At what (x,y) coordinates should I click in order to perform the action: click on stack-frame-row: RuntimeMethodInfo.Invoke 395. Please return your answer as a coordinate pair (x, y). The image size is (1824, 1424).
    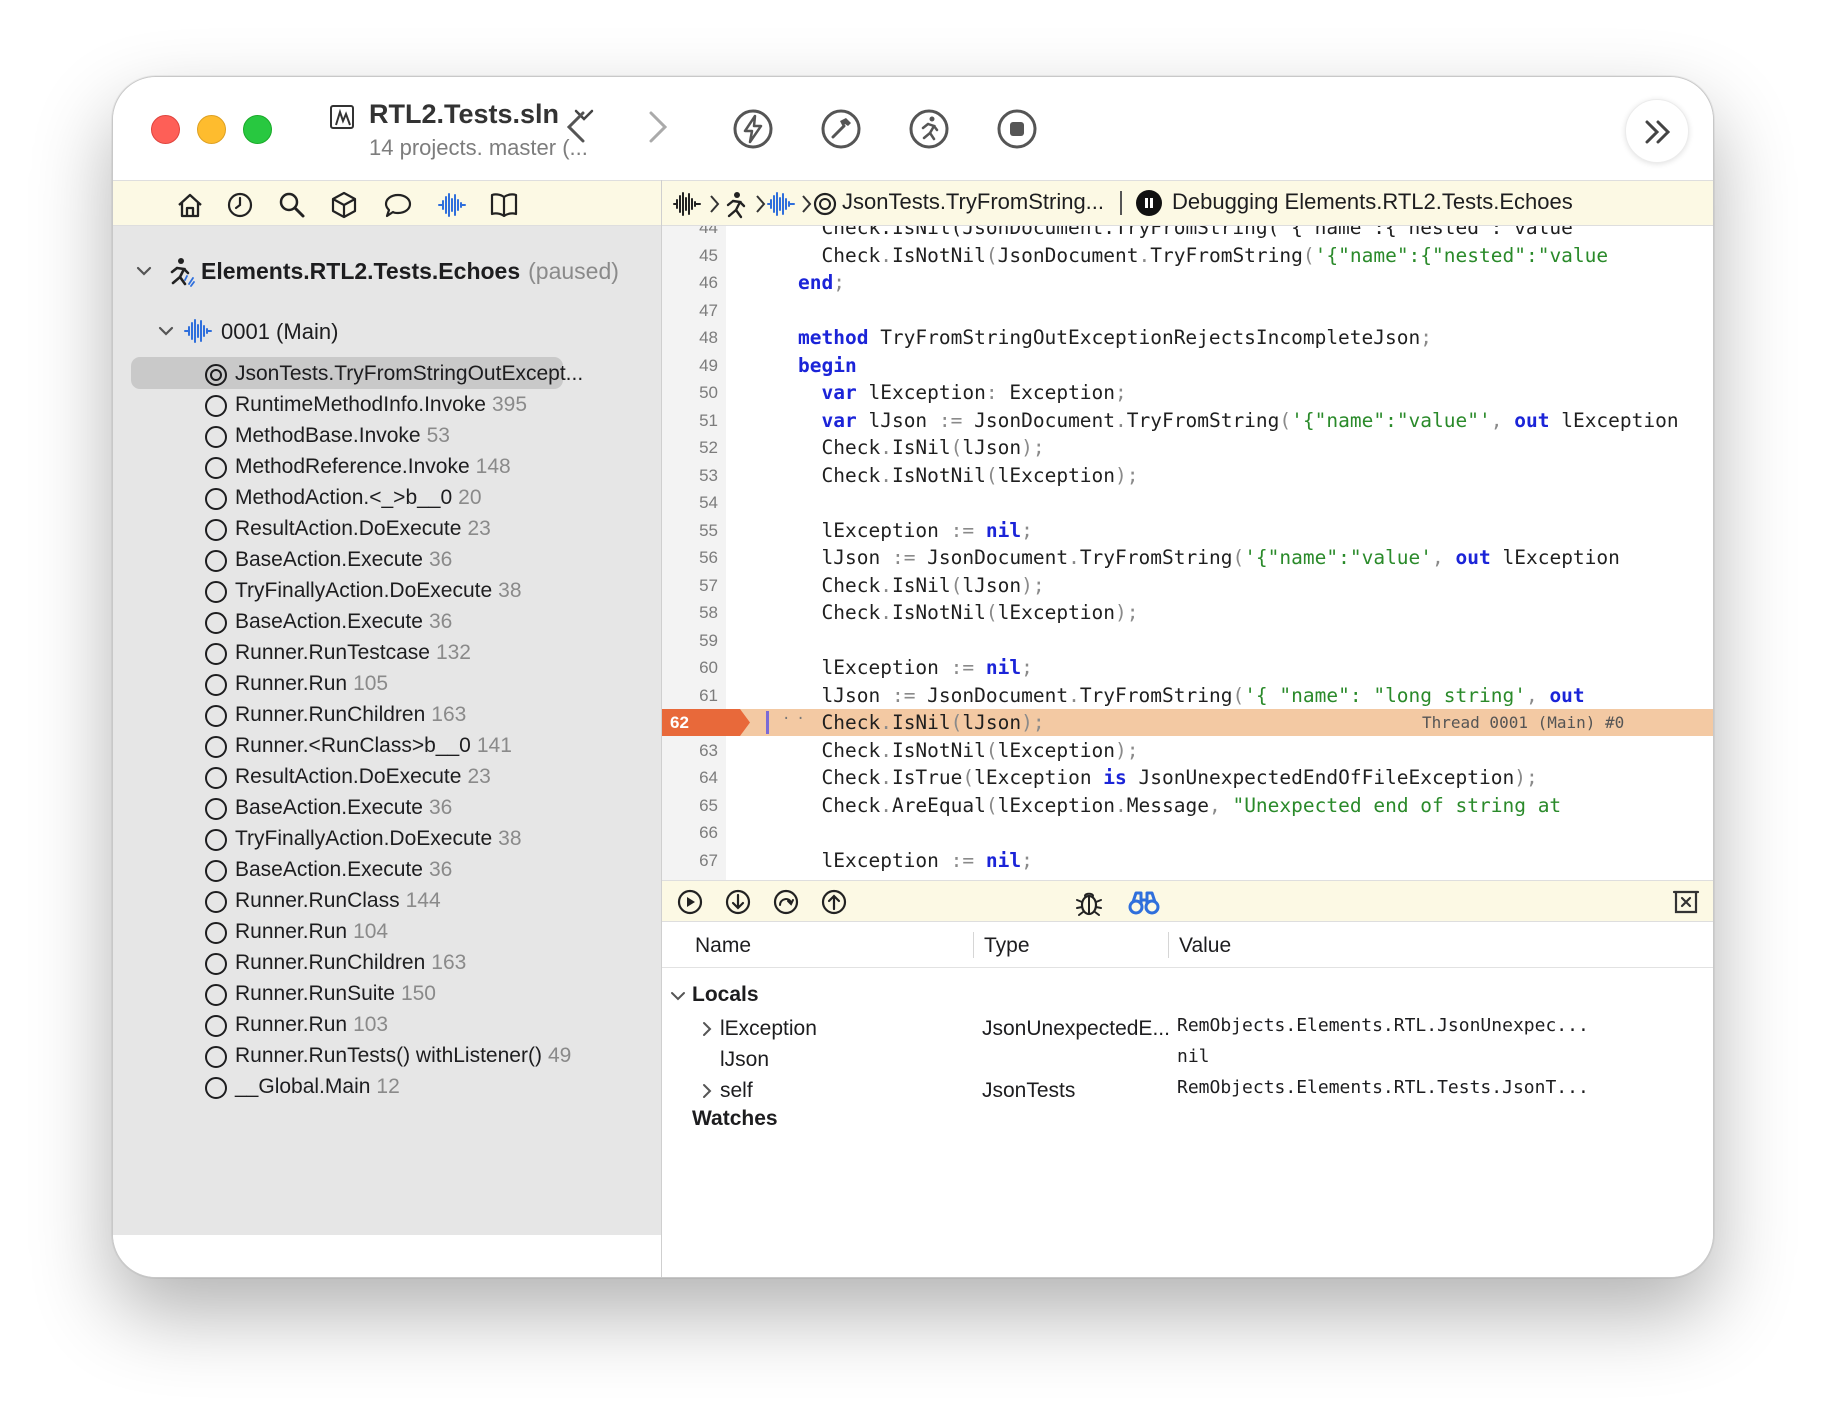
    Looking at the image, I should click on (387, 405).